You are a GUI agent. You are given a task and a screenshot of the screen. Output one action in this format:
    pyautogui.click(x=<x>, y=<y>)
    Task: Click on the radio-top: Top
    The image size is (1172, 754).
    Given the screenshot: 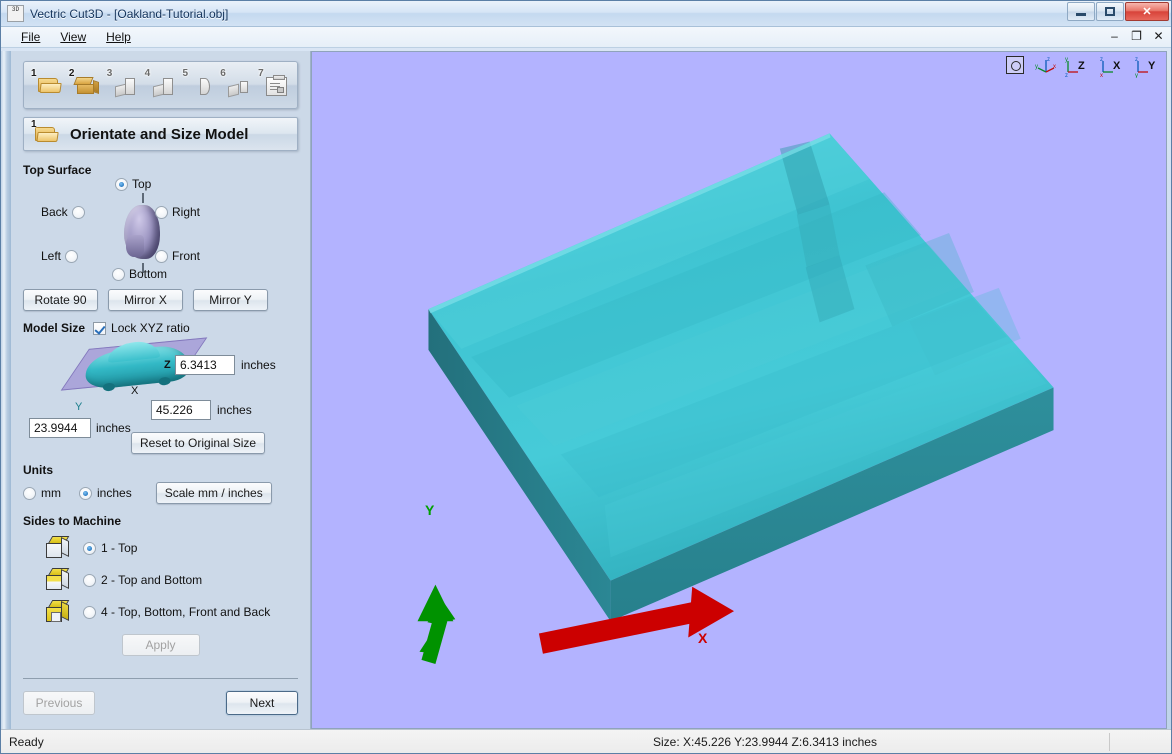 What is the action you would take?
    pyautogui.click(x=133, y=184)
    